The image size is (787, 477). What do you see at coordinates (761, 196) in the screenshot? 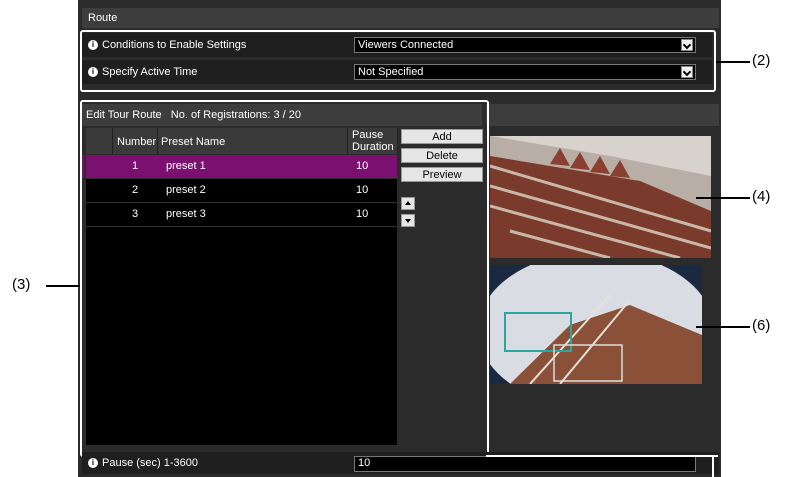
I see `callout-label-4: (4)` at bounding box center [761, 196].